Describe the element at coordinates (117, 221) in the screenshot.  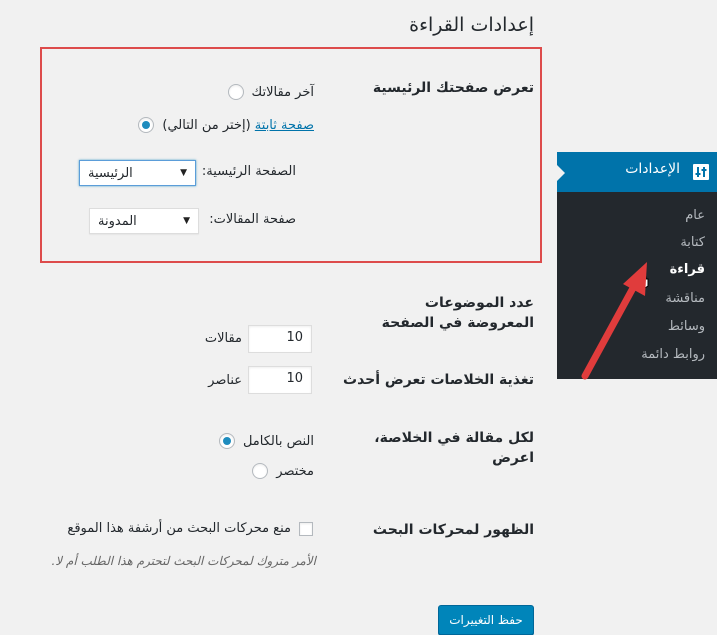
I see `posts-page-select-value: المدونة` at that location.